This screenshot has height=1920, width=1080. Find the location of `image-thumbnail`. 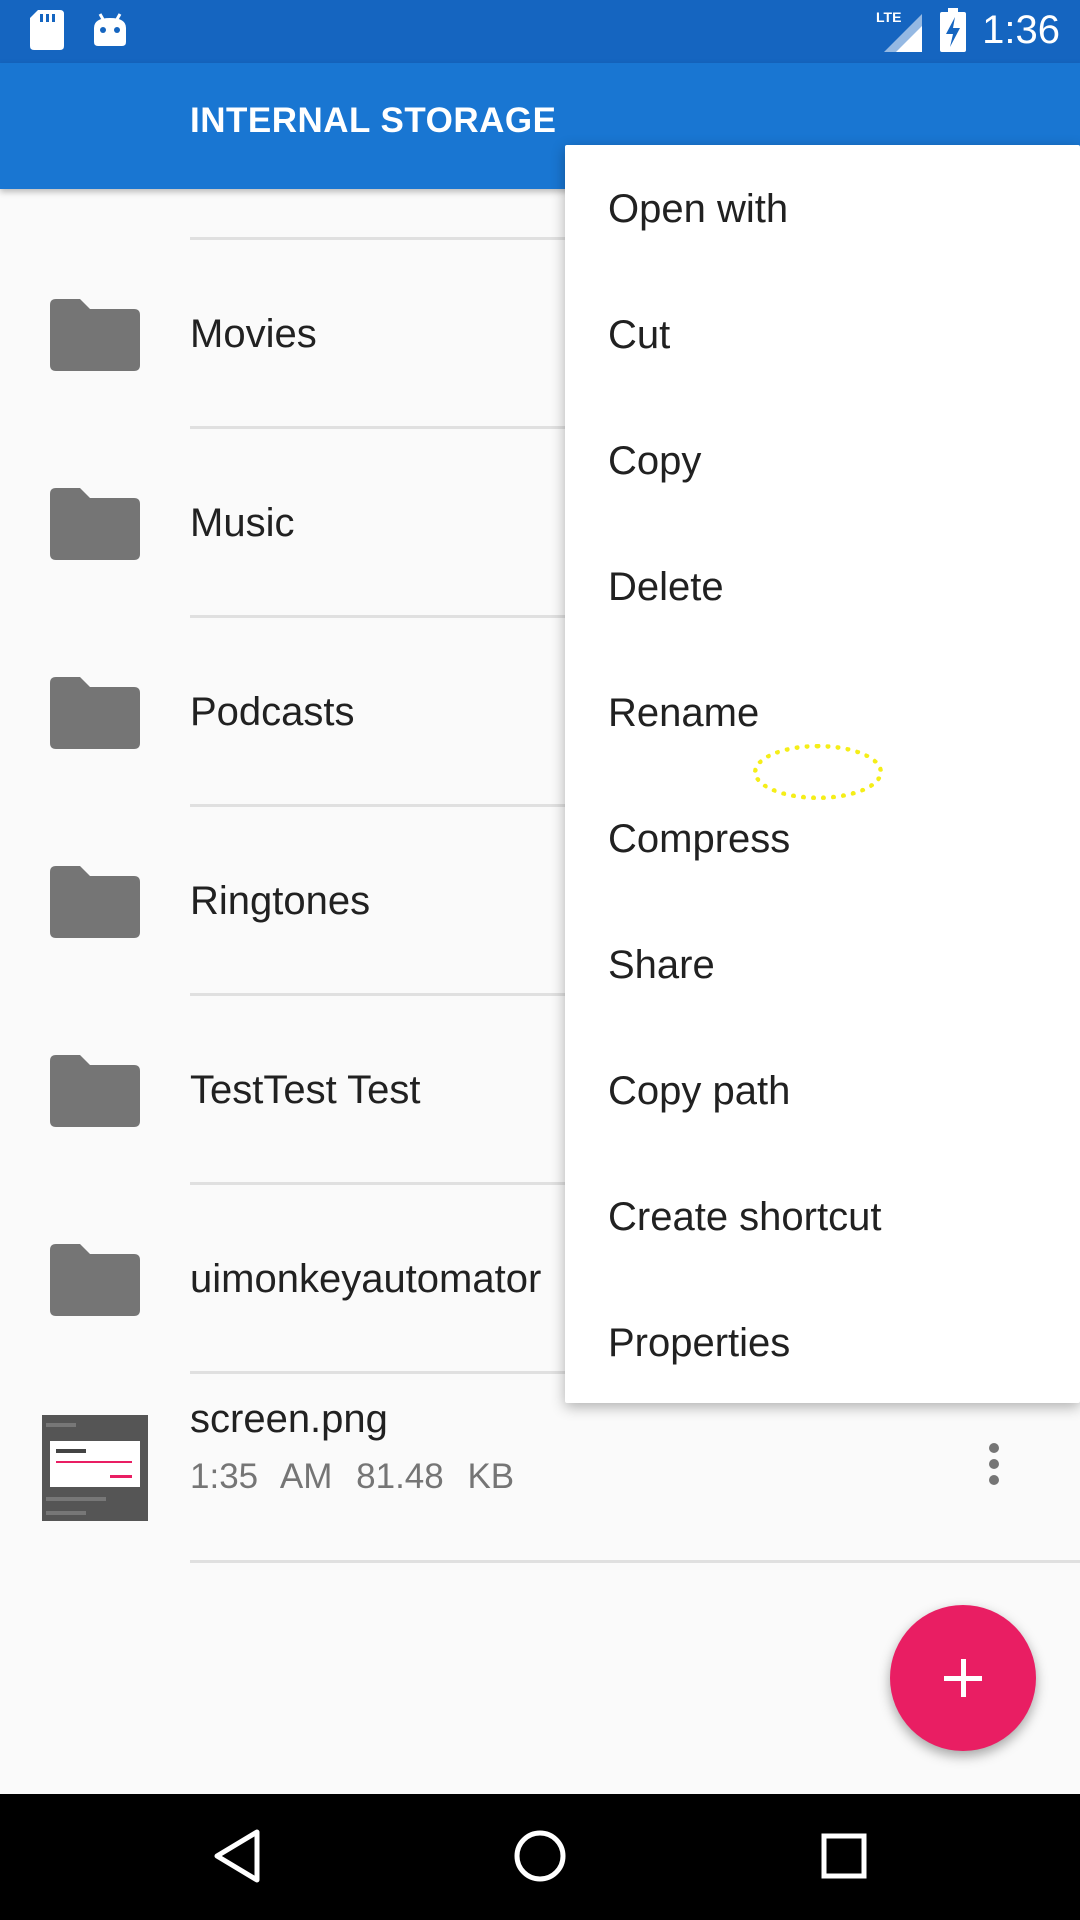

image-thumbnail is located at coordinates (95, 1468).